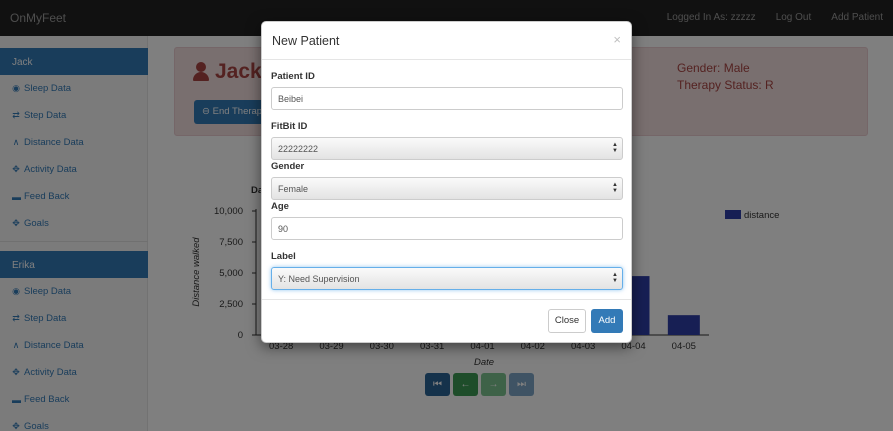 The height and width of the screenshot is (431, 893). What do you see at coordinates (293, 189) in the screenshot?
I see `gender-value: Female` at bounding box center [293, 189].